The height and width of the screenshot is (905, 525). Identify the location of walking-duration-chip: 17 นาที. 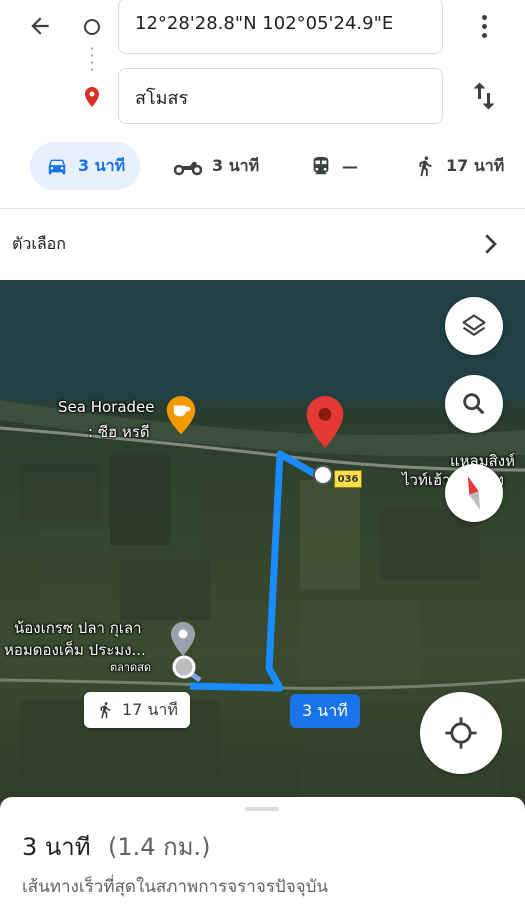
(137, 710).